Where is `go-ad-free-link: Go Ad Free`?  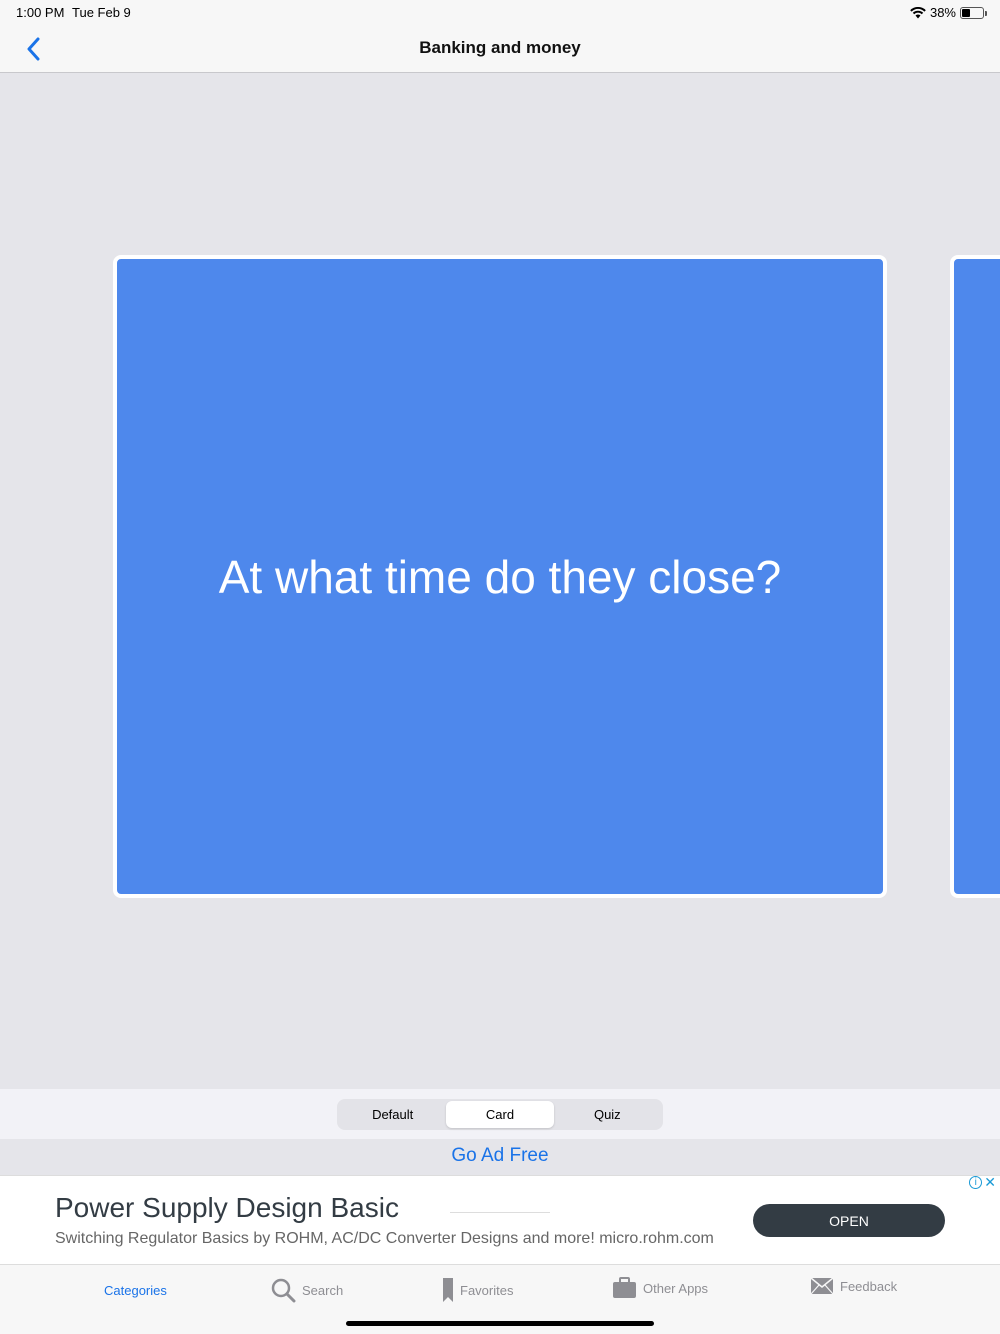
go-ad-free-link: Go Ad Free is located at coordinates (499, 1156).